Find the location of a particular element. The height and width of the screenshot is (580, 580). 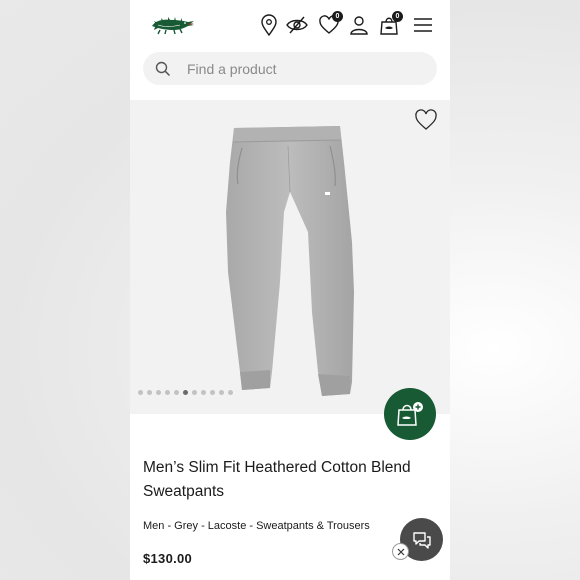

accessibility-eye-icon is located at coordinates (297, 25).